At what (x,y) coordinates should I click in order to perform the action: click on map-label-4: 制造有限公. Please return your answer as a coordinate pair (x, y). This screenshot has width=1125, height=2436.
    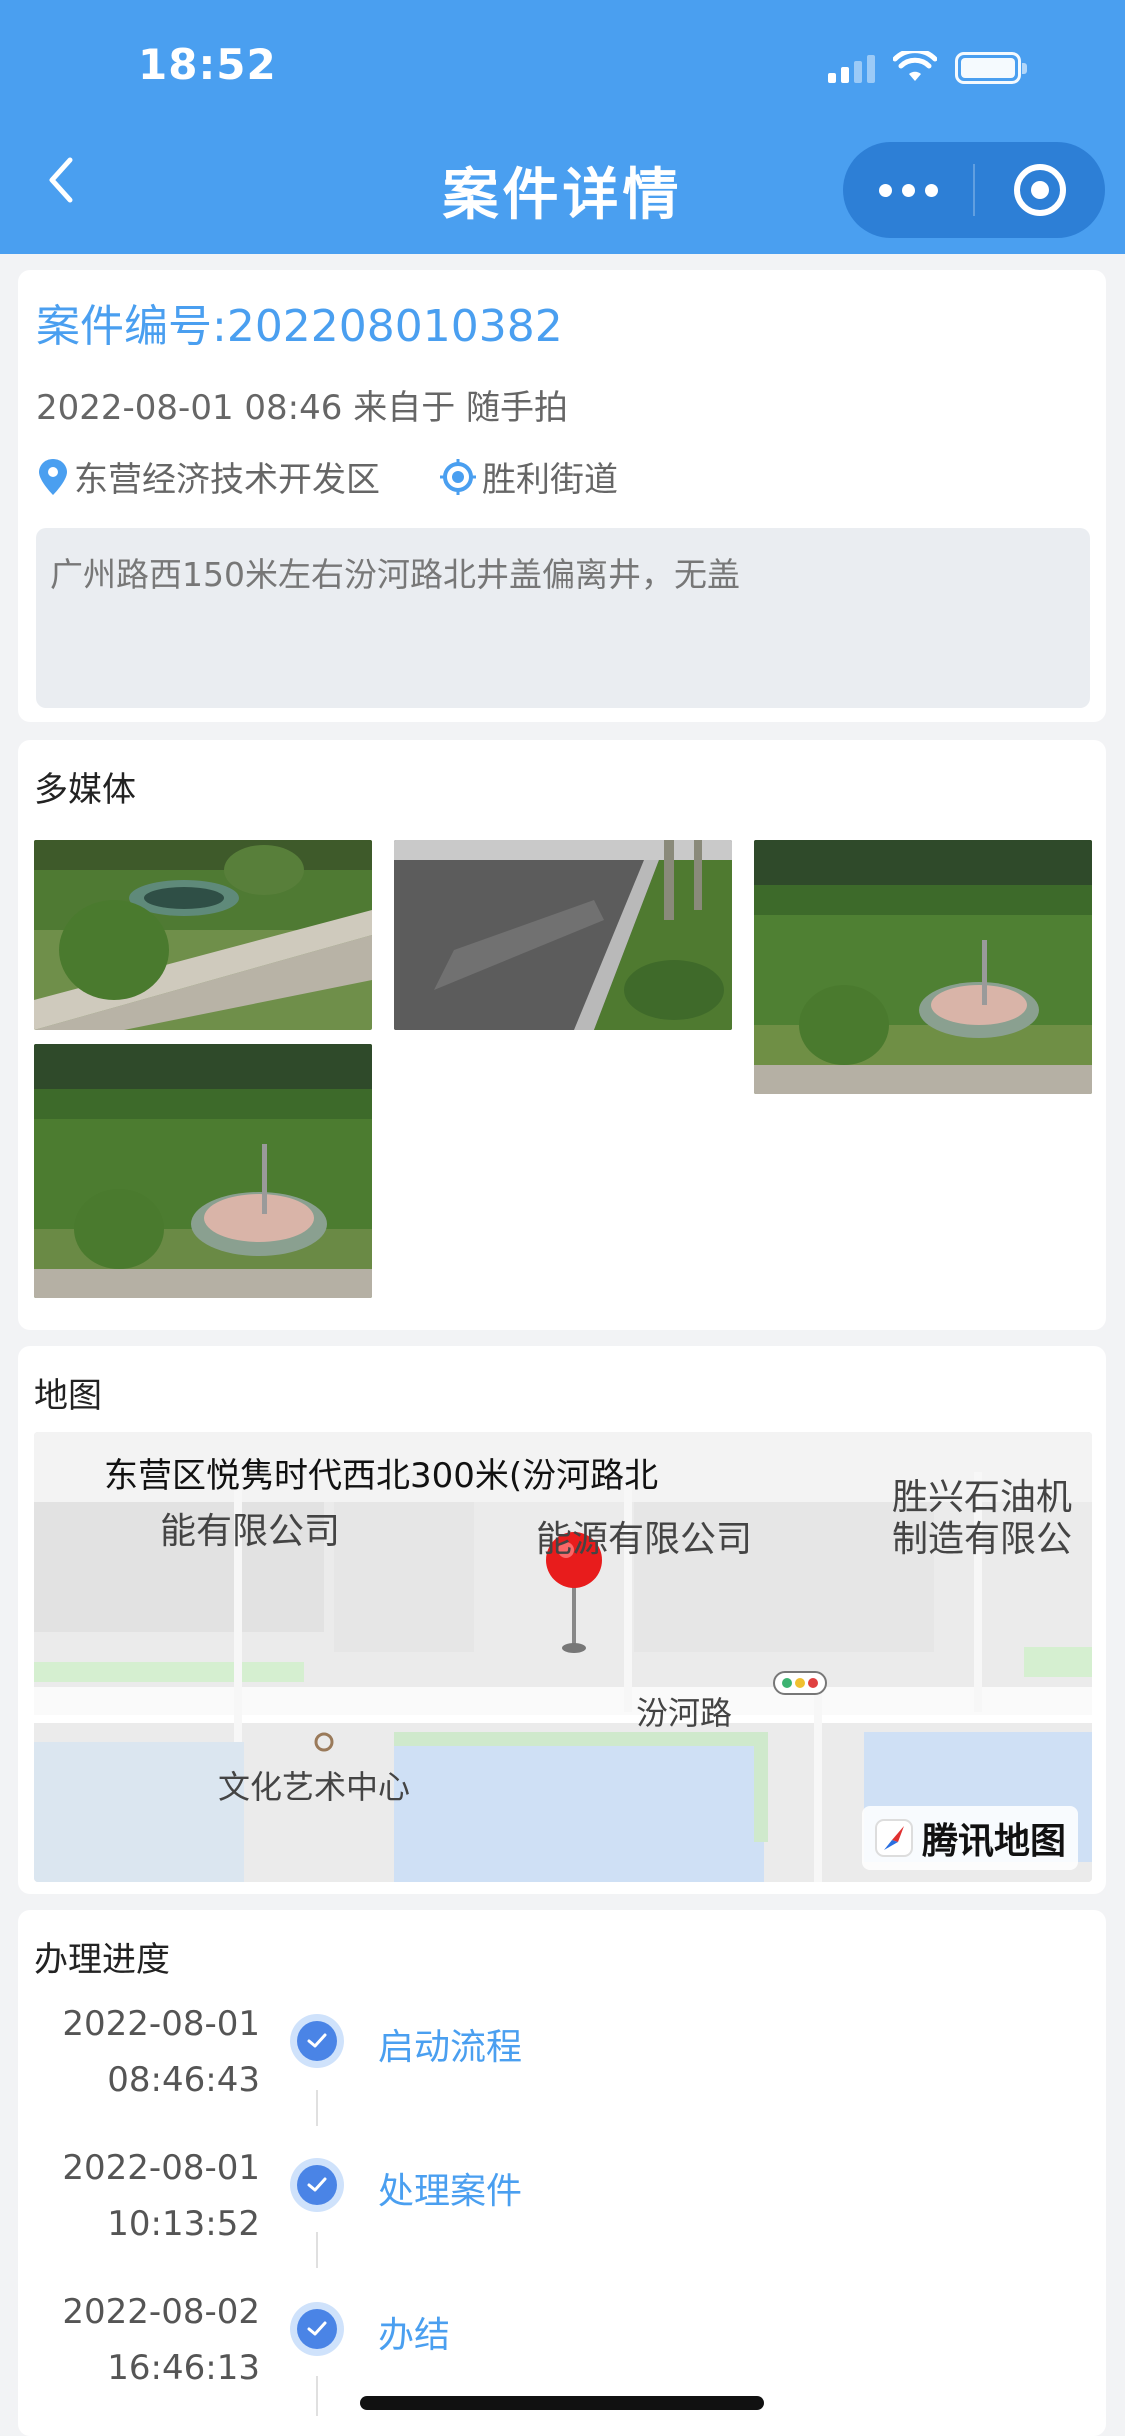
    Looking at the image, I should click on (982, 1539).